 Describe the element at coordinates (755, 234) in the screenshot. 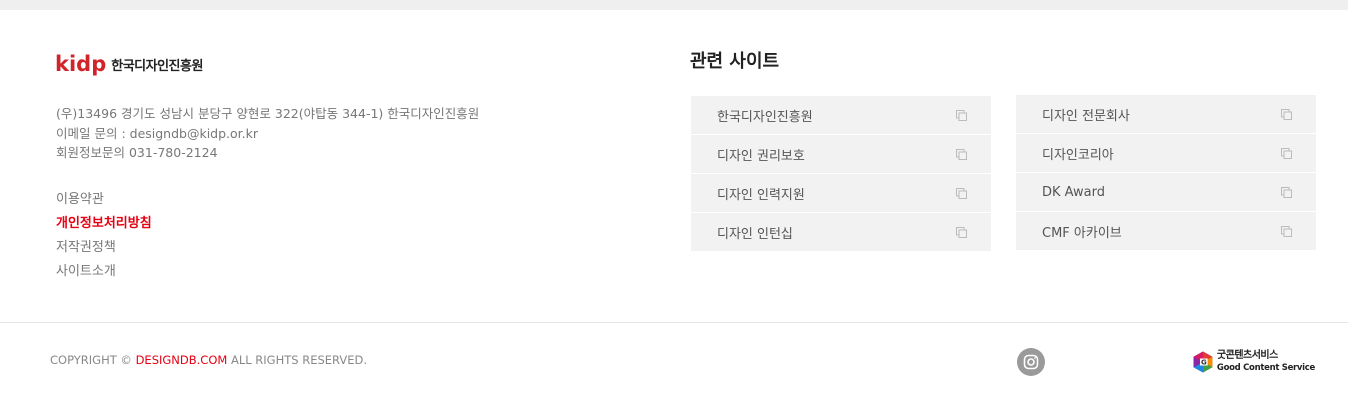

I see `related-site-label: 디자인 인턴십` at that location.